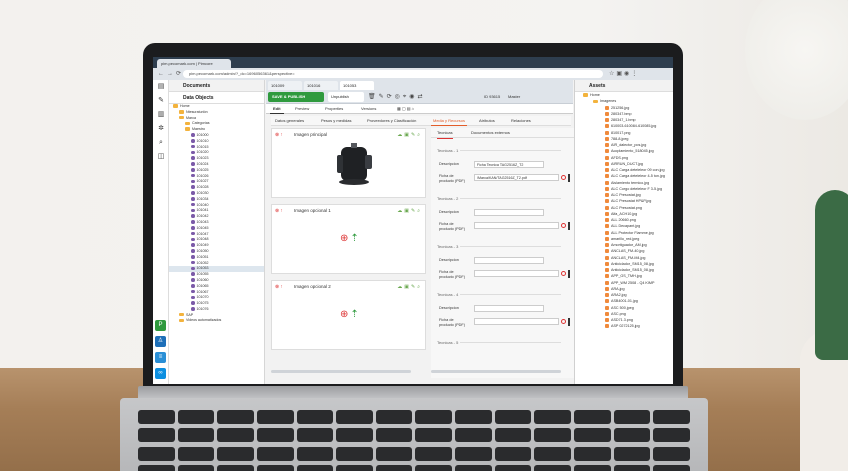 This screenshot has width=848, height=471. I want to click on asset-item-label: ASC 500.jpeg, so click(622, 307).